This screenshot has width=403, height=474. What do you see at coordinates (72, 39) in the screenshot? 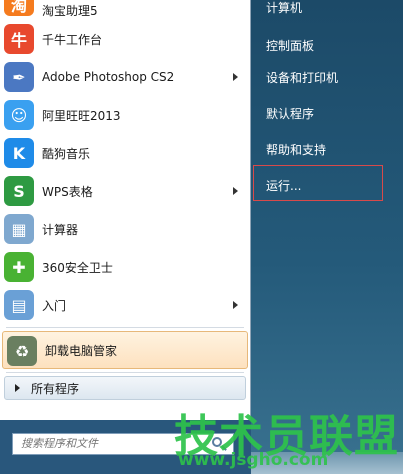
I see `program-label: 千牛工作台` at bounding box center [72, 39].